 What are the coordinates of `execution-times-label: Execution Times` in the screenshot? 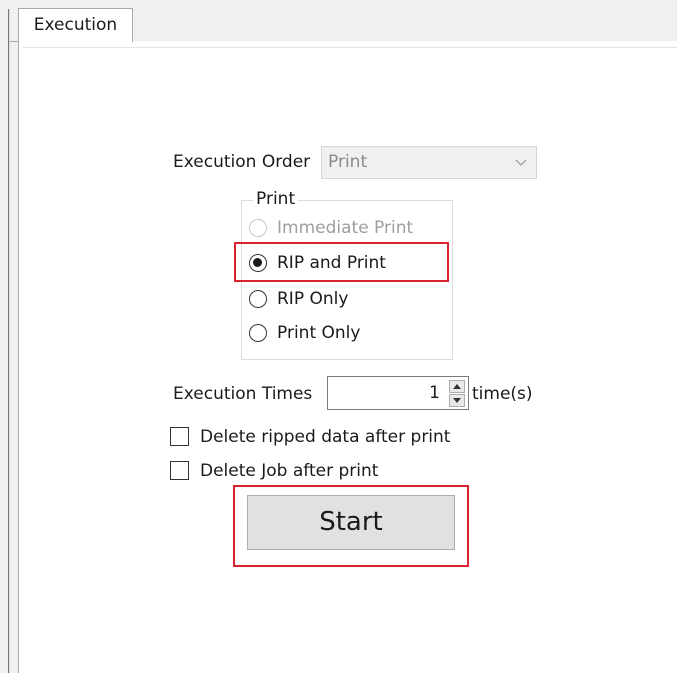 It's located at (243, 394).